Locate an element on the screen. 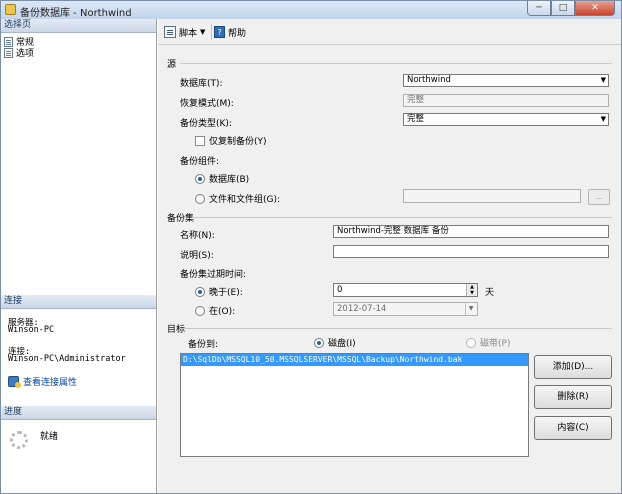 The image size is (622, 494). page-options: 选项 is located at coordinates (19, 53).